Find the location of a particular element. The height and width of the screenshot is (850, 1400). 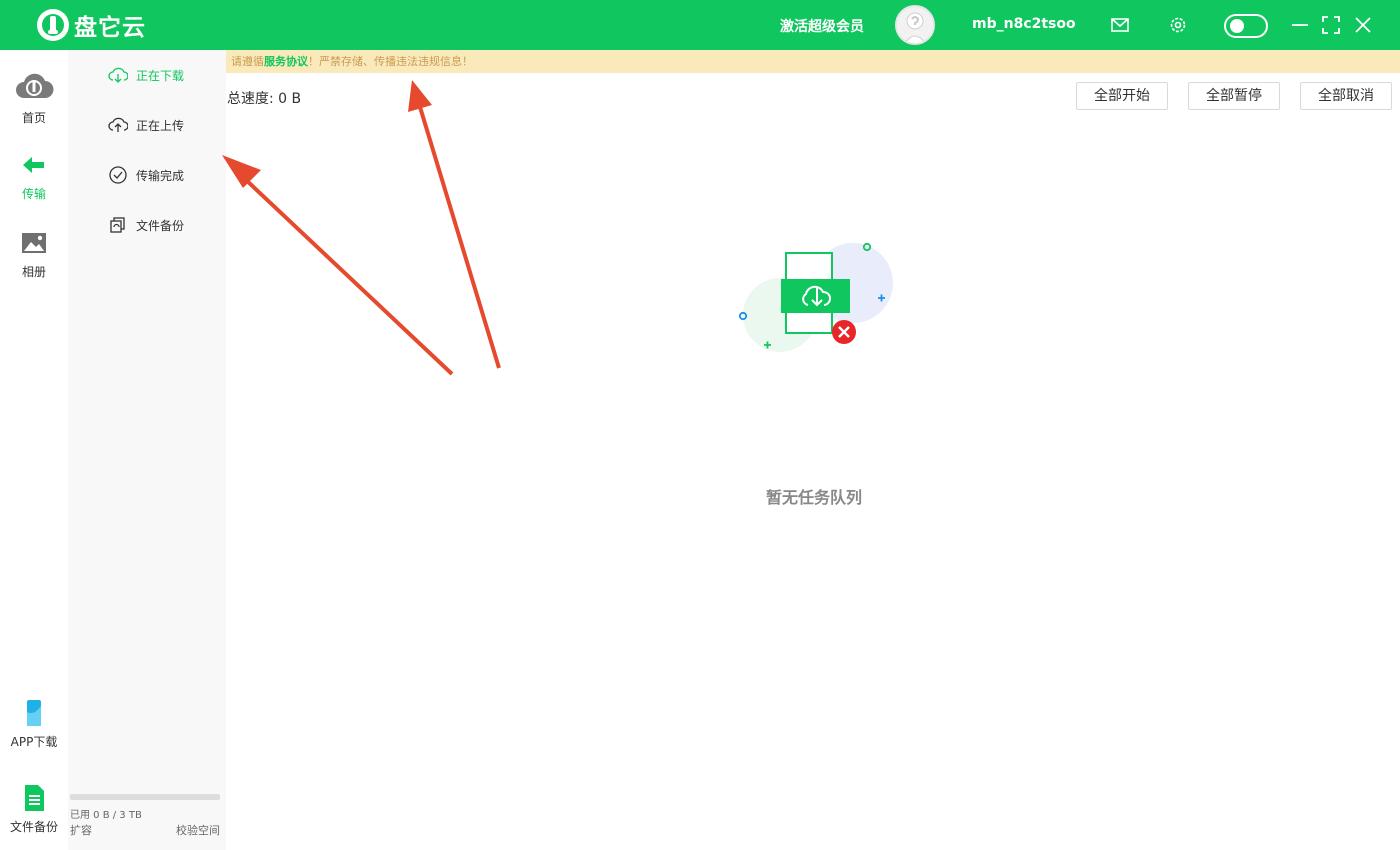

gear-icon is located at coordinates (1178, 25).